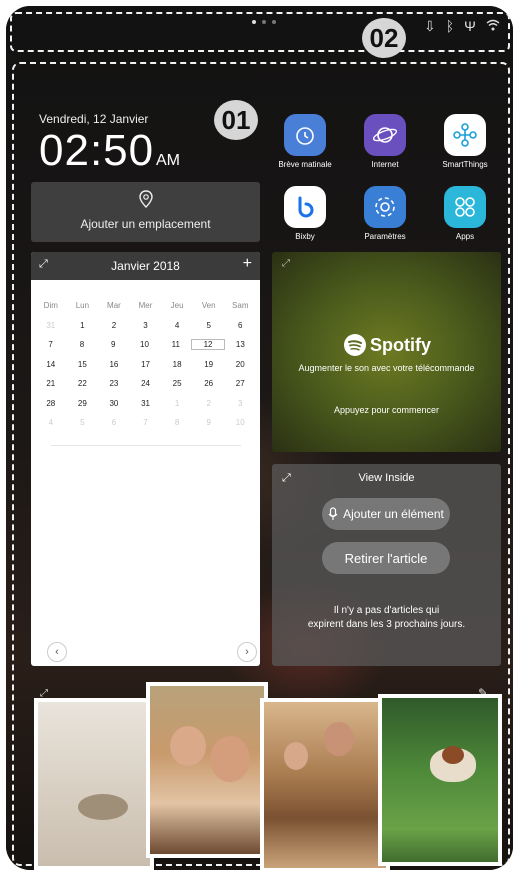  Describe the element at coordinates (386, 610) in the screenshot. I see `expiry-message-line: Il n'y a pas d'articles qui` at that location.